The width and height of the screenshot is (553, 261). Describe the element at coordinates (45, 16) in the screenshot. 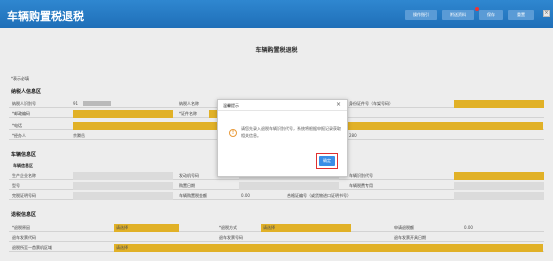

I see `app-title: 车辆购置税退税` at that location.